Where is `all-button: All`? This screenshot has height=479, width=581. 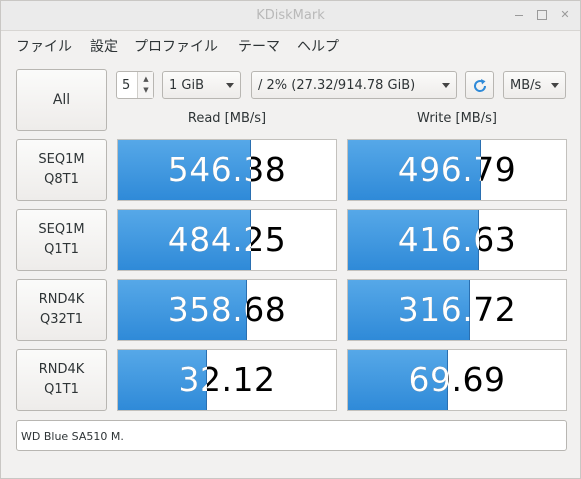 all-button: All is located at coordinates (61, 100).